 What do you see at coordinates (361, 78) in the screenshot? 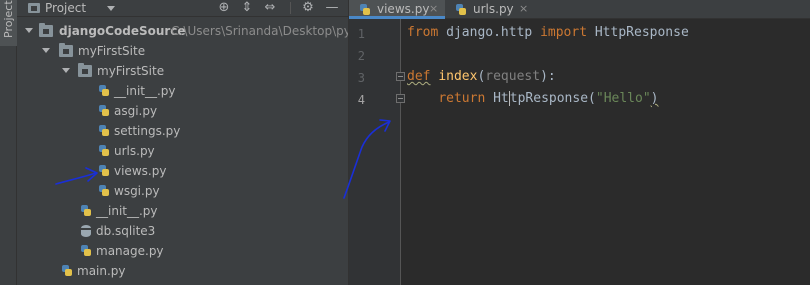
I see `line-number: 3` at bounding box center [361, 78].